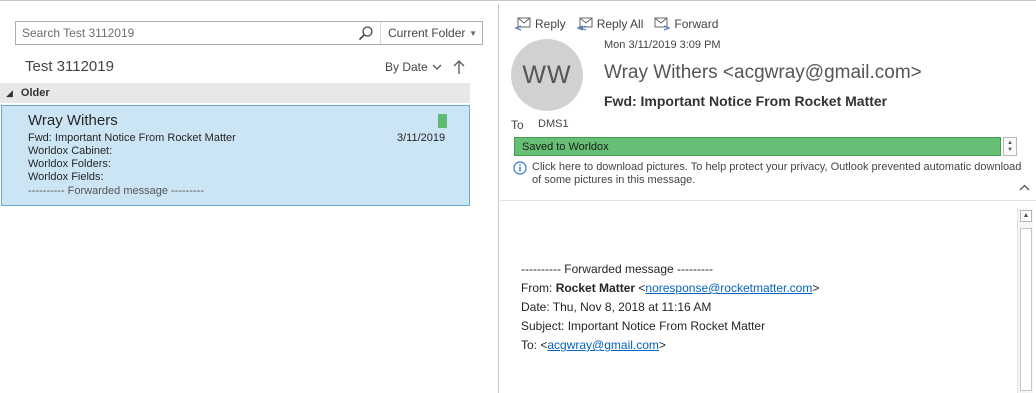 The image size is (1036, 393). I want to click on body-from-label: From:, so click(537, 288).